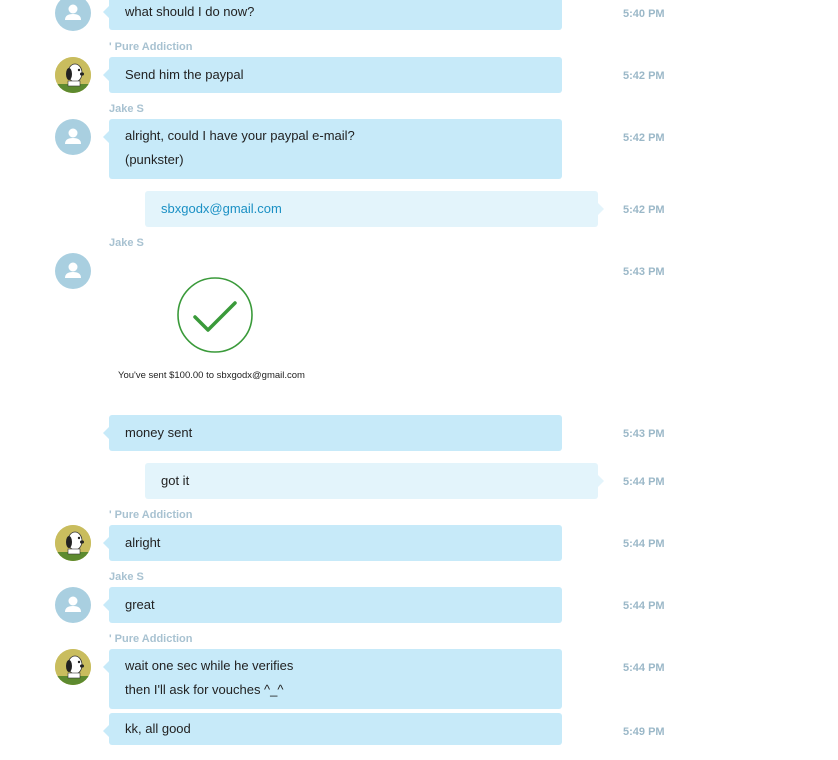  What do you see at coordinates (209, 665) in the screenshot?
I see `message-text-line: wait one sec while he verifies` at bounding box center [209, 665].